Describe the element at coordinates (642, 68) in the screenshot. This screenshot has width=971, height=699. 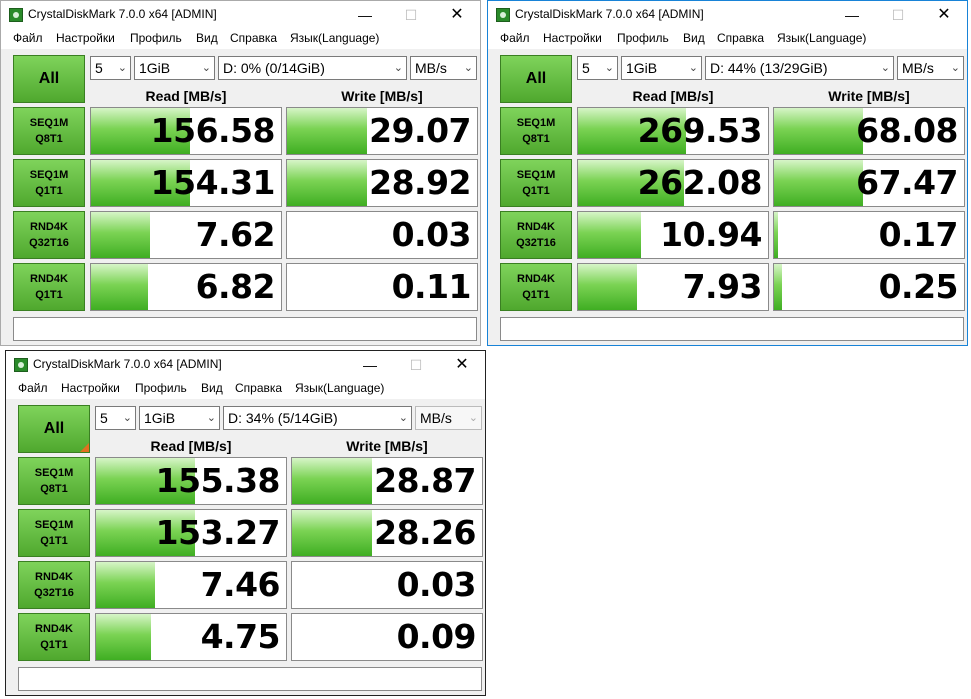
I see `test-size-value: 1GiB` at that location.